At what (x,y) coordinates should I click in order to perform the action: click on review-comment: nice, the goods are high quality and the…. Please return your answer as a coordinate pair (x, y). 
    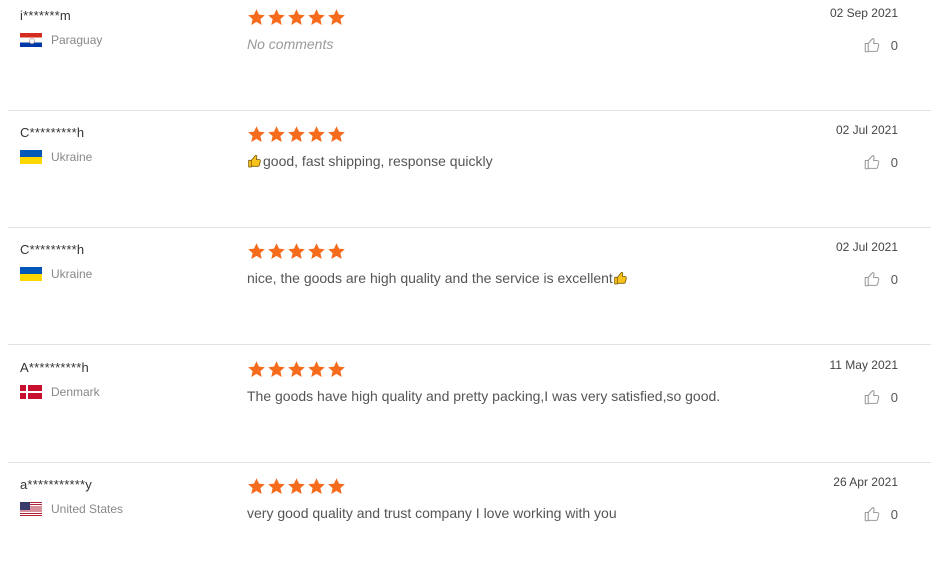
    Looking at the image, I should click on (430, 278).